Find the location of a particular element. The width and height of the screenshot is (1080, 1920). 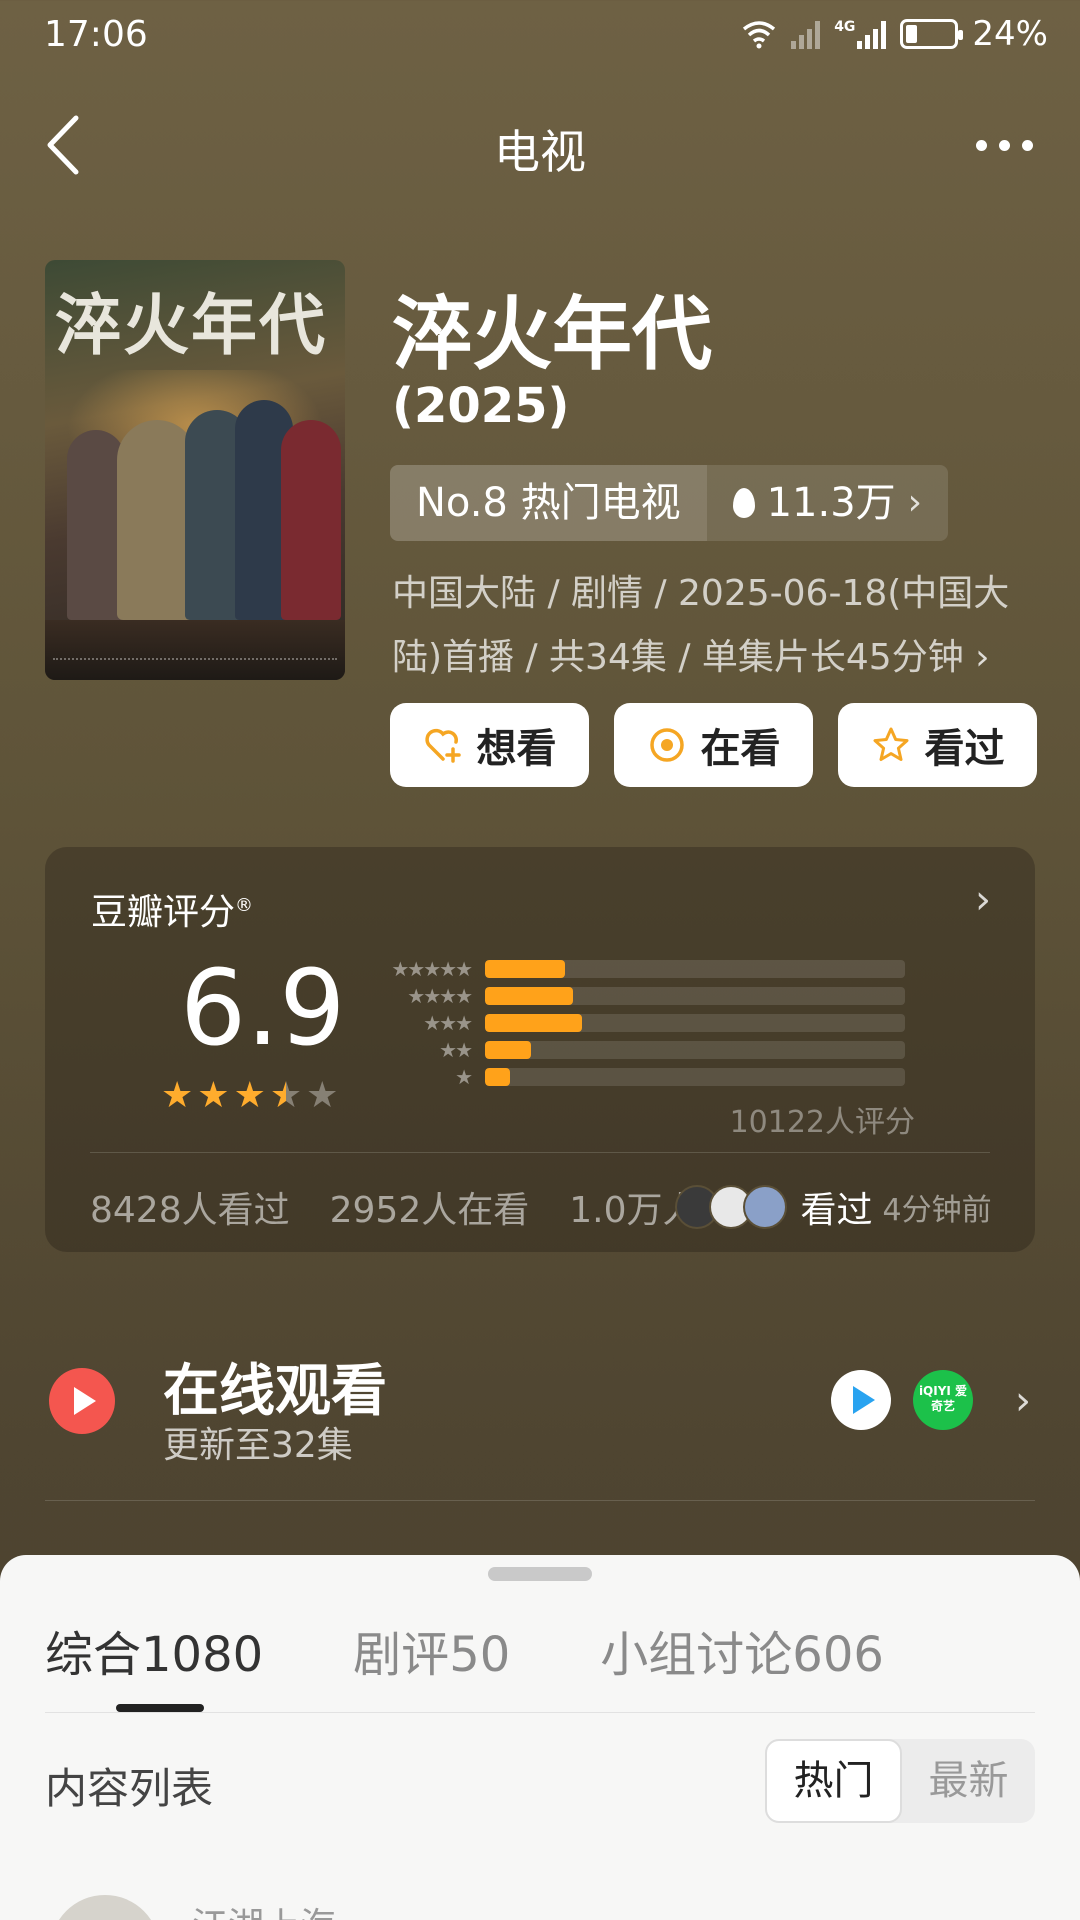

recent-label: 看过 is located at coordinates (836, 1210).